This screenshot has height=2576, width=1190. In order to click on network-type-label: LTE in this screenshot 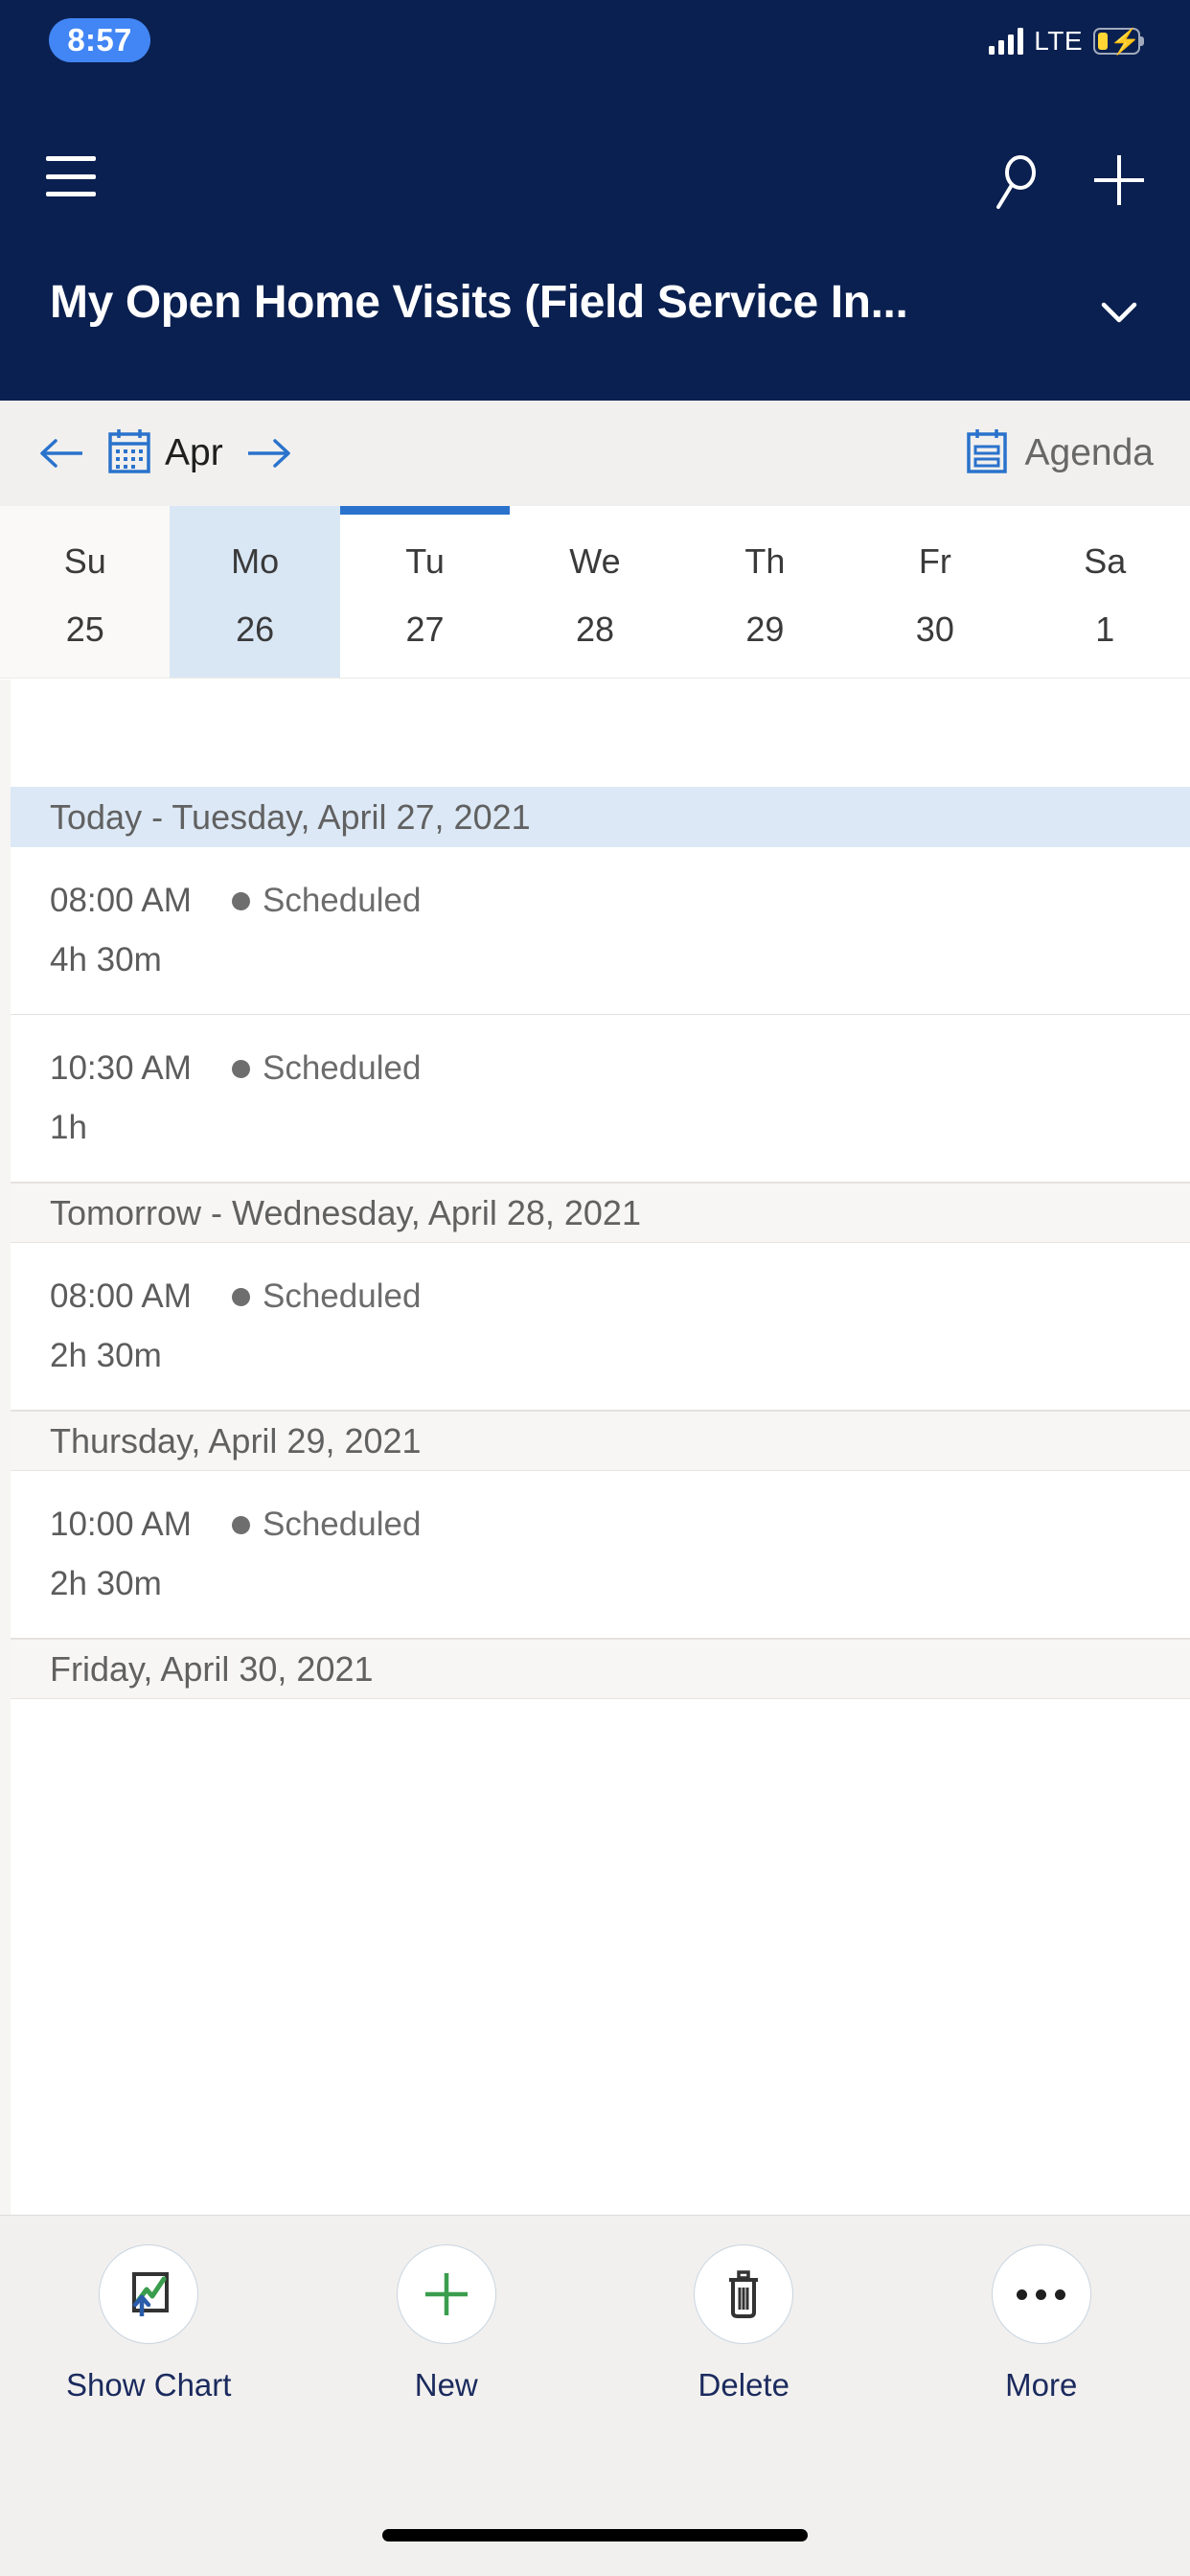, I will do `click(1059, 41)`.